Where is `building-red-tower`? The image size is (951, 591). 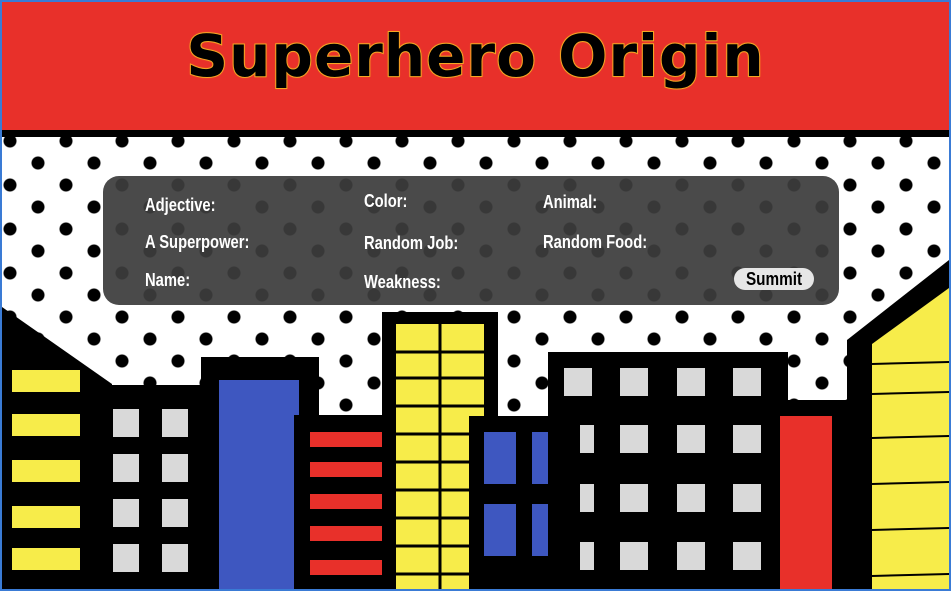 building-red-tower is located at coordinates (806, 494).